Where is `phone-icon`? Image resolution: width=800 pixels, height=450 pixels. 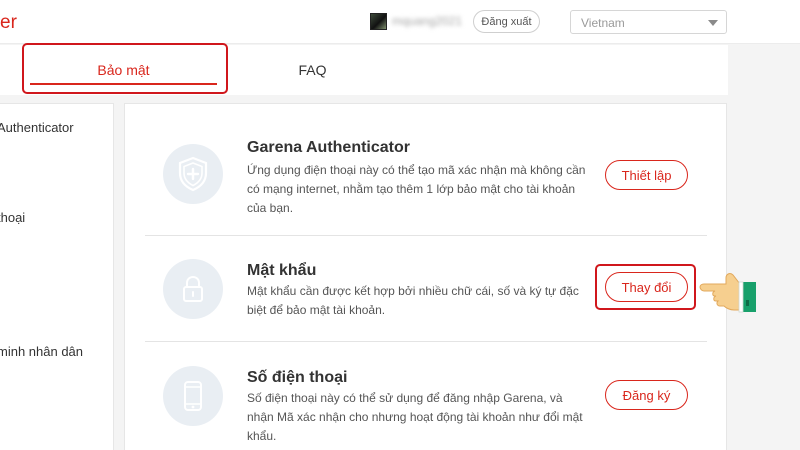 phone-icon is located at coordinates (193, 396).